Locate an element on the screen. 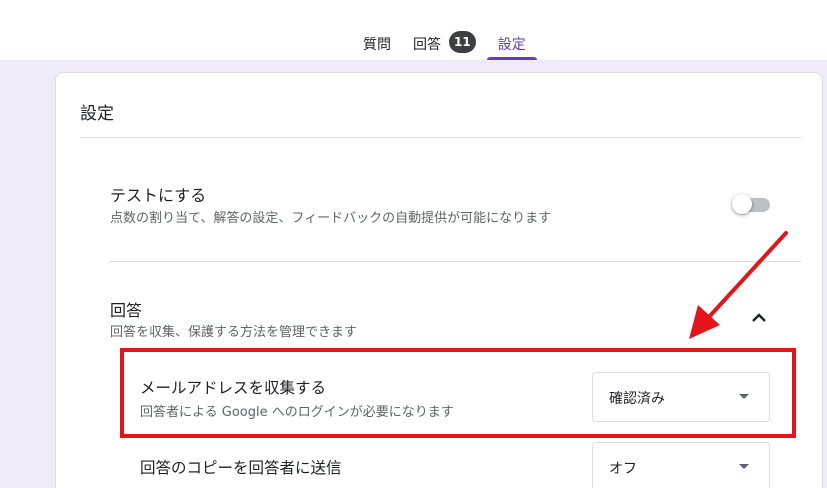 The height and width of the screenshot is (488, 827). annotation-arrow is located at coordinates (738, 285).